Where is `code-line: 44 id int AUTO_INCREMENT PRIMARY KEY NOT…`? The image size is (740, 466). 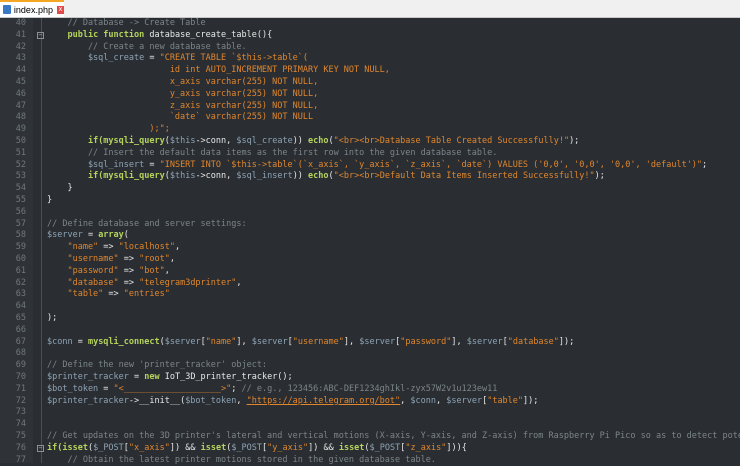 code-line: 44 id int AUTO_INCREMENT PRIMARY KEY NOT… is located at coordinates (370, 71).